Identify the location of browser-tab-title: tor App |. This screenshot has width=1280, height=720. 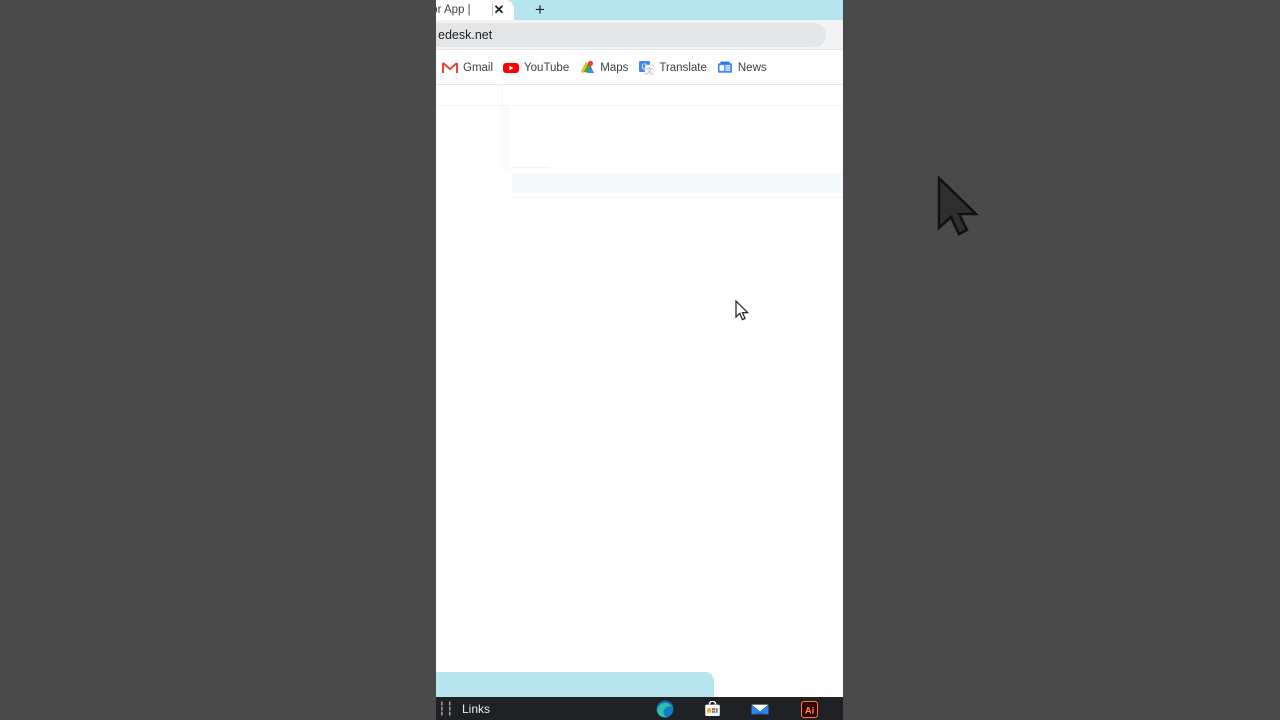
(453, 10).